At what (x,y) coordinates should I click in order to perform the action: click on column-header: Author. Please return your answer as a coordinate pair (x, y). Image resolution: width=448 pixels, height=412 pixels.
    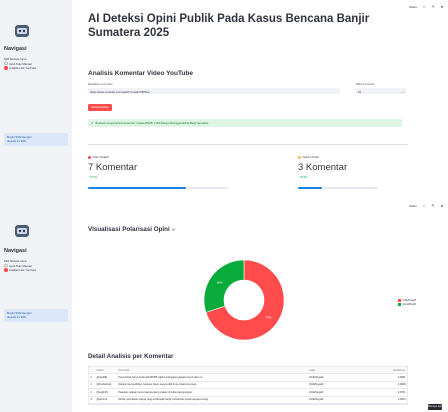
    Looking at the image, I should click on (106, 370).